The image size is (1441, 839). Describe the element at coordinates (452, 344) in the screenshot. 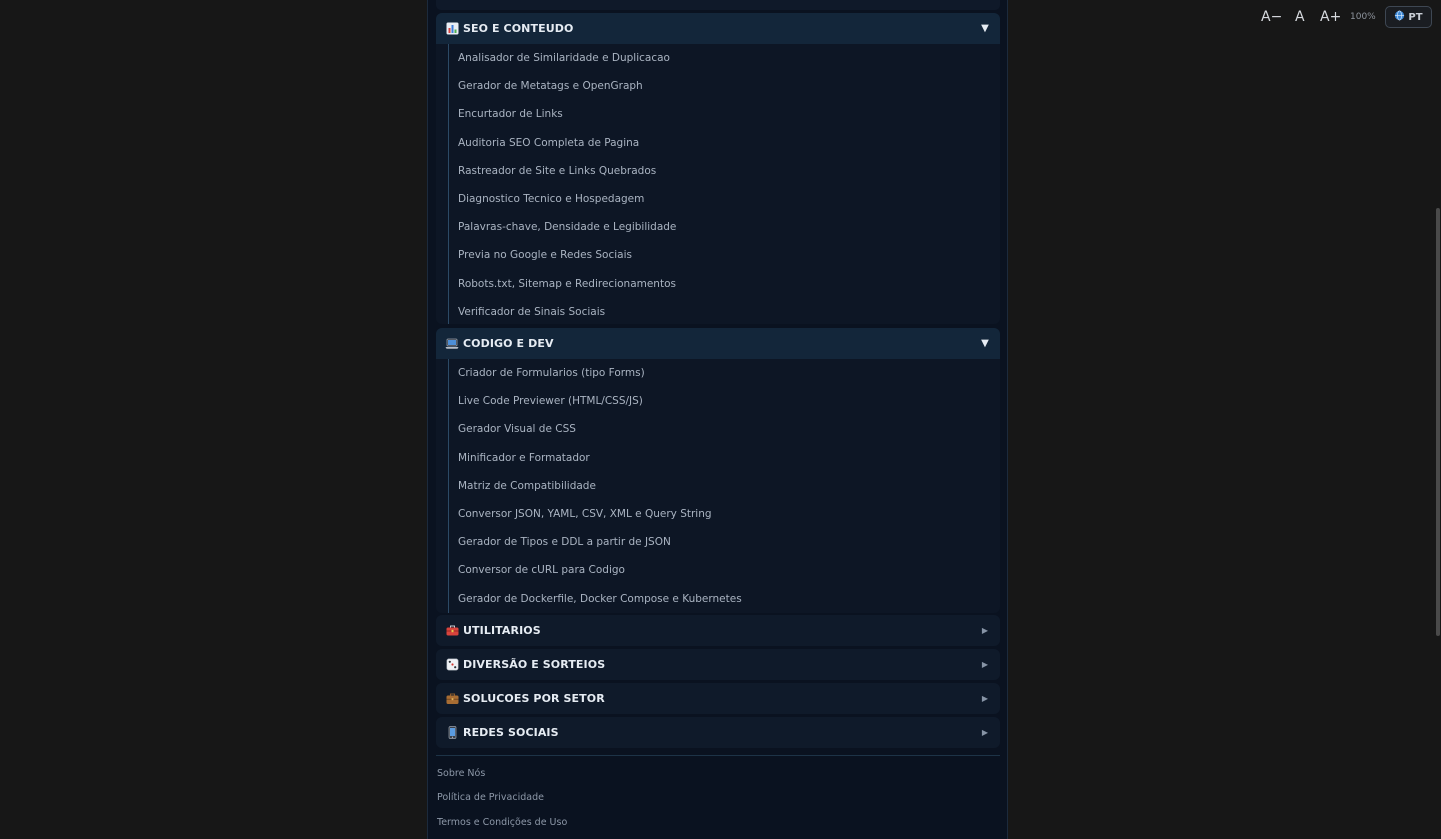

I see `laptop-icon` at that location.